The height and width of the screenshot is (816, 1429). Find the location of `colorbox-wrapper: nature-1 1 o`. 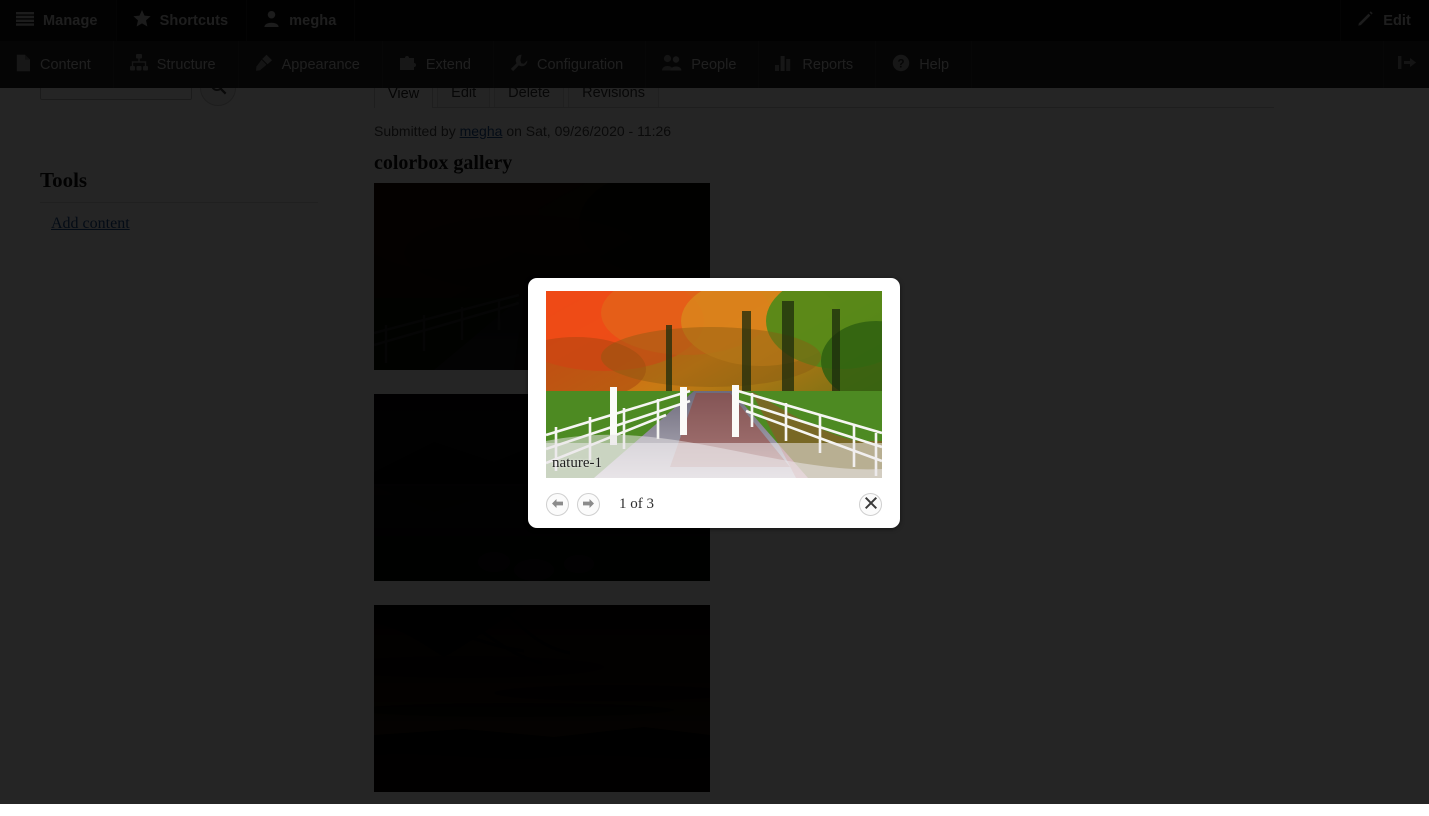

colorbox-wrapper: nature-1 1 o is located at coordinates (714, 403).